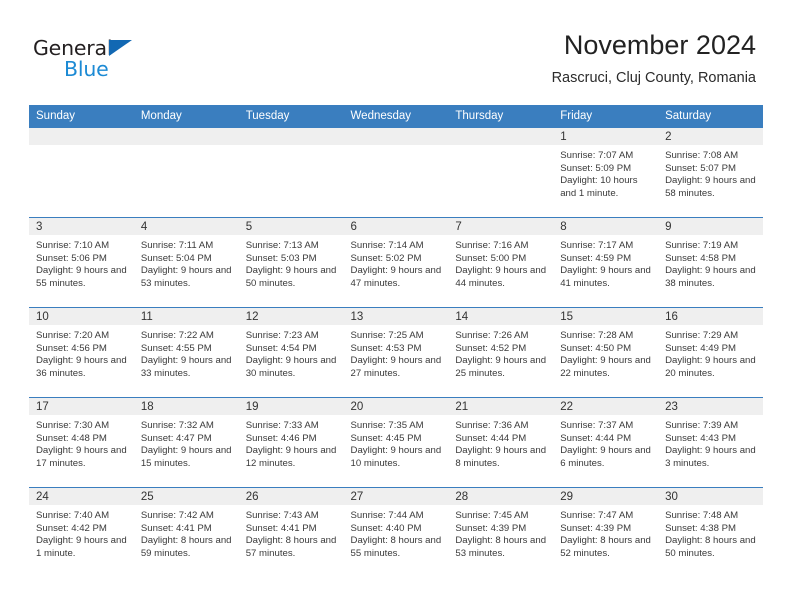  Describe the element at coordinates (501, 496) in the screenshot. I see `day-number: 28` at that location.